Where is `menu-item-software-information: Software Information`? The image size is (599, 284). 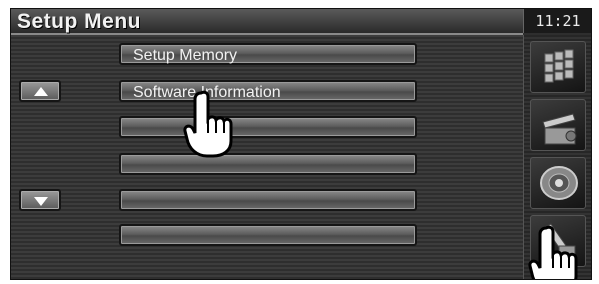
menu-item-software-information: Software Information is located at coordinates (268, 91).